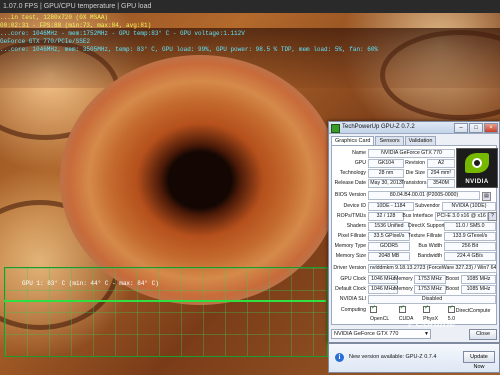 This screenshot has width=500, height=375. Describe the element at coordinates (356, 226) in the screenshot. I see `shaders-label: Shaders` at that location.